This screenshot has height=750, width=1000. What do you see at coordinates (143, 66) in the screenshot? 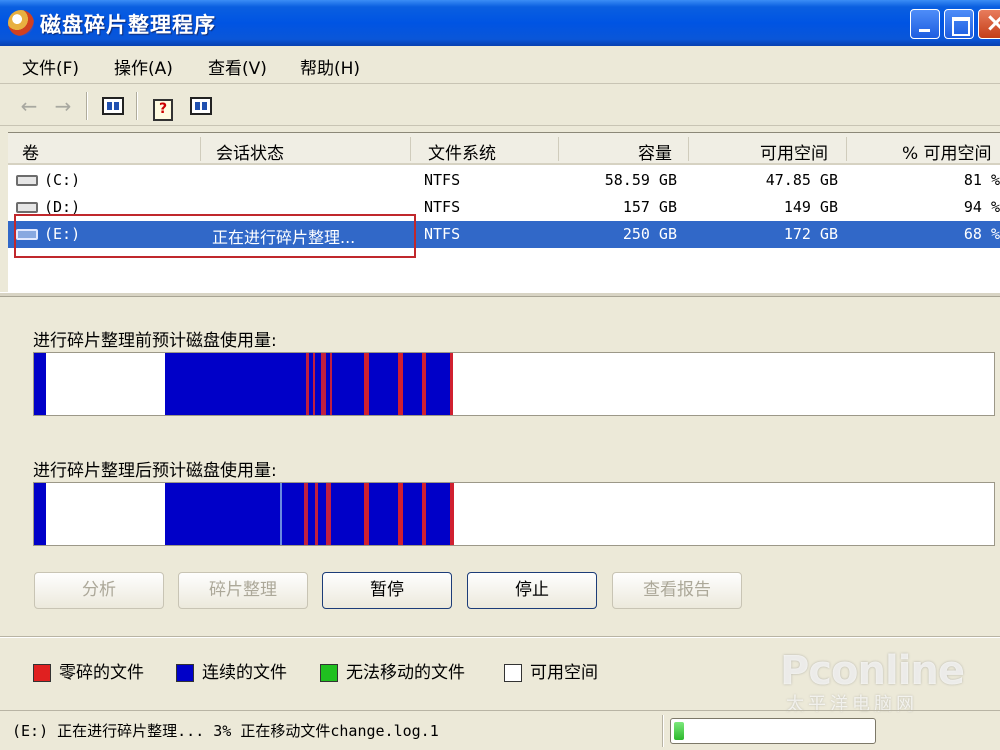
I see `menu-action: 操作(A)` at bounding box center [143, 66].